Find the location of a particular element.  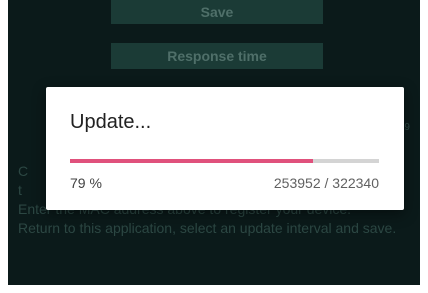

response-time-button: Response time is located at coordinates (217, 56).